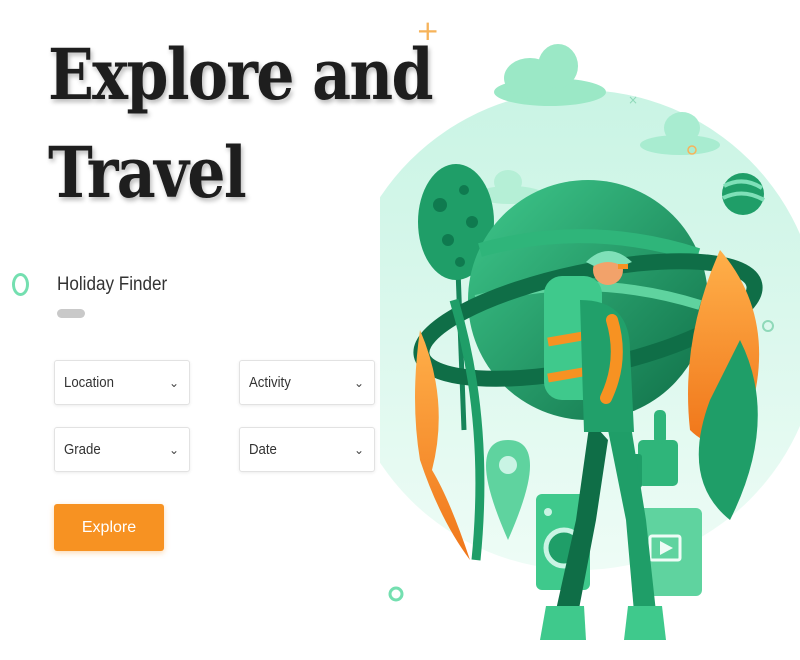  Describe the element at coordinates (633, 100) in the screenshot. I see `sparkle-icon: ×` at that location.